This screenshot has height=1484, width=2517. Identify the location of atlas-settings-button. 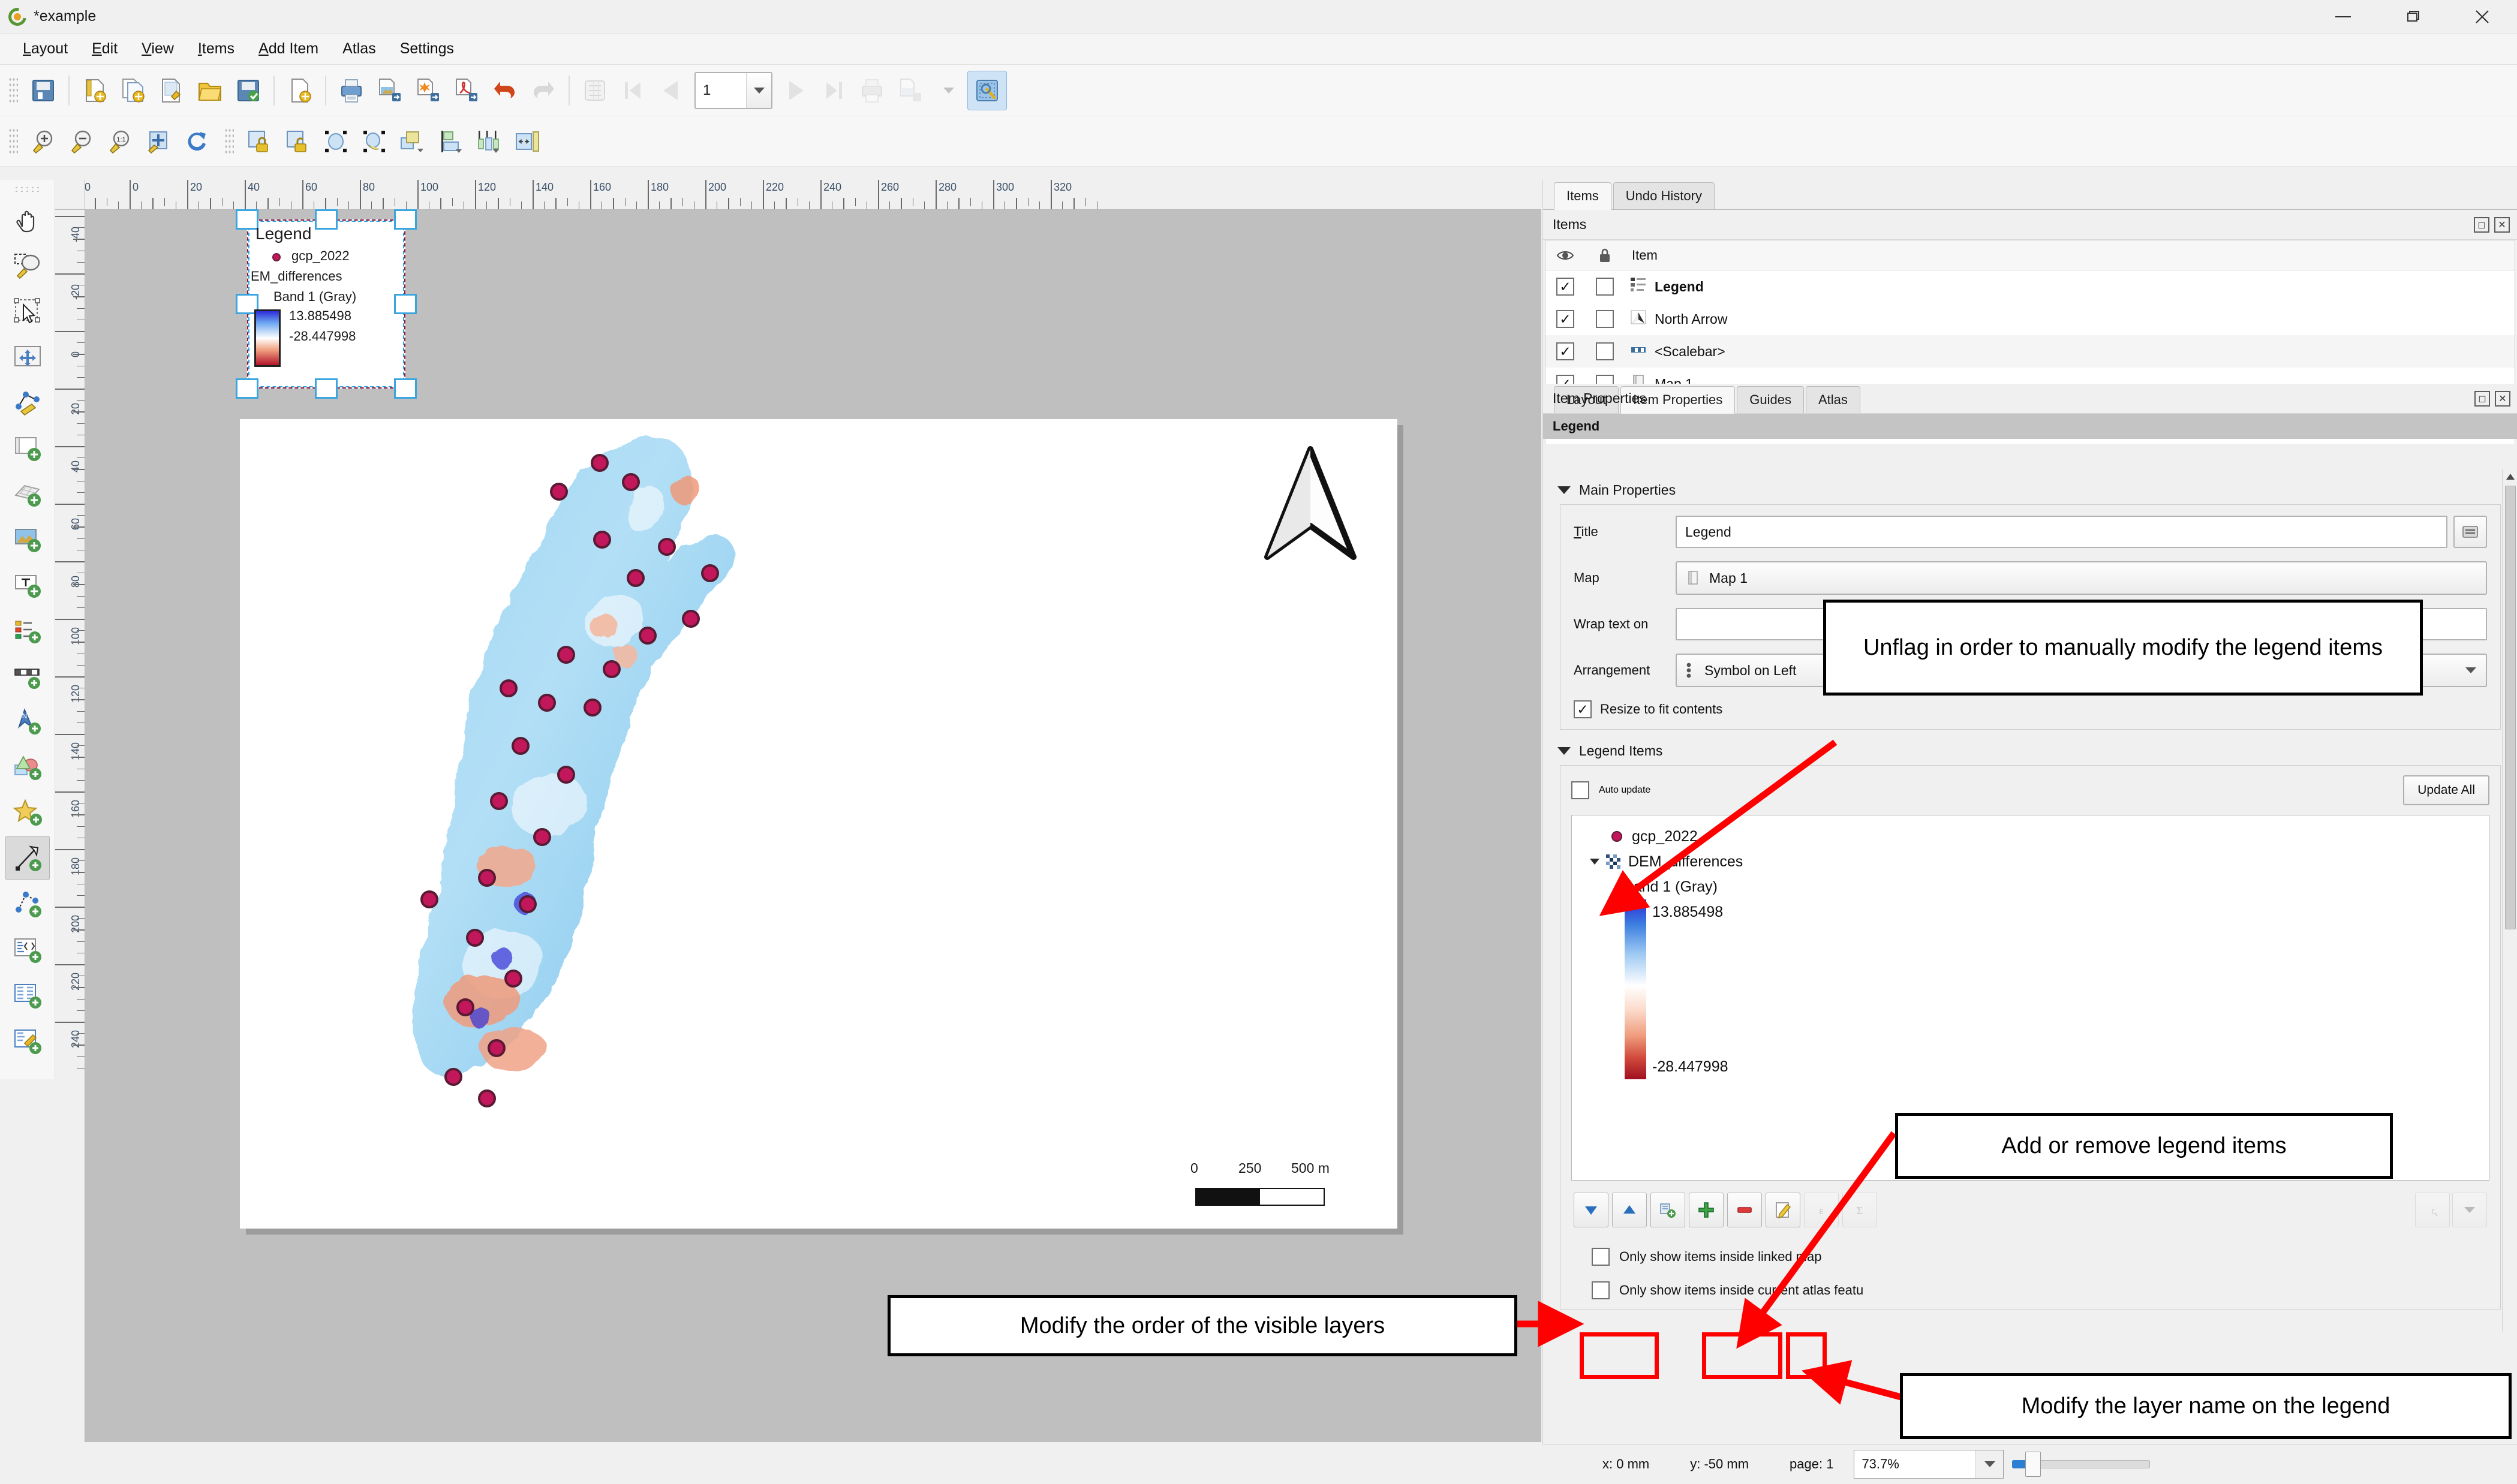
(987, 90).